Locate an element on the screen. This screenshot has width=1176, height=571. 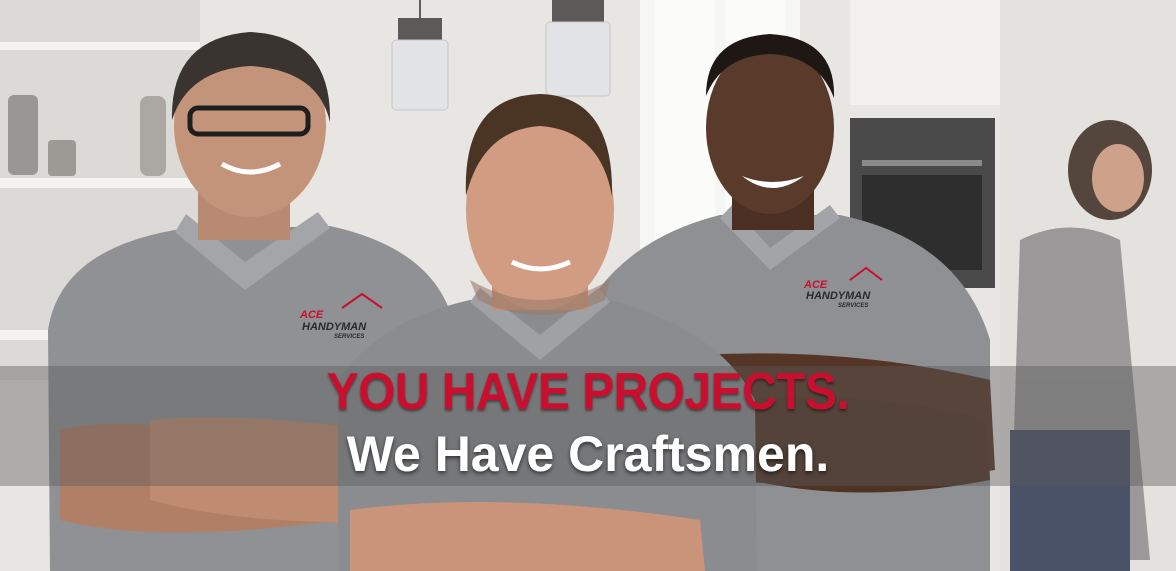
shelf-vase is located at coordinates (153, 136).